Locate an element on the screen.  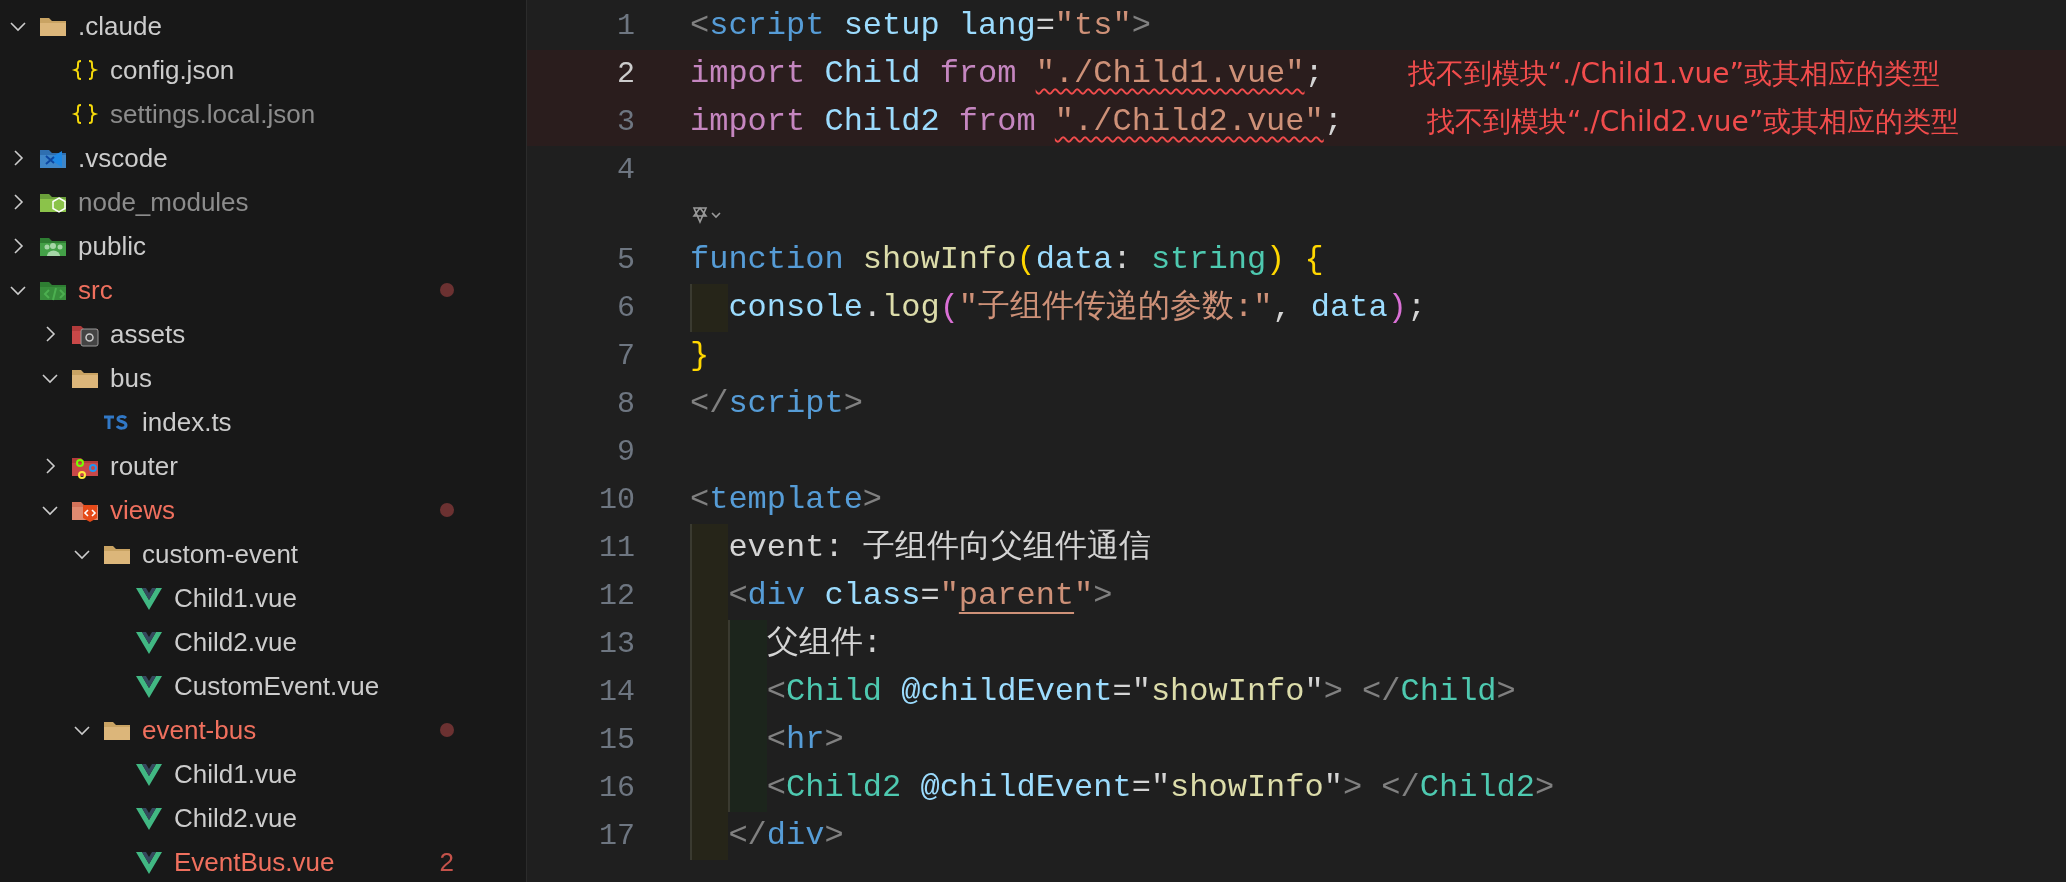
folder-name: custom-event is located at coordinates (298, 554).